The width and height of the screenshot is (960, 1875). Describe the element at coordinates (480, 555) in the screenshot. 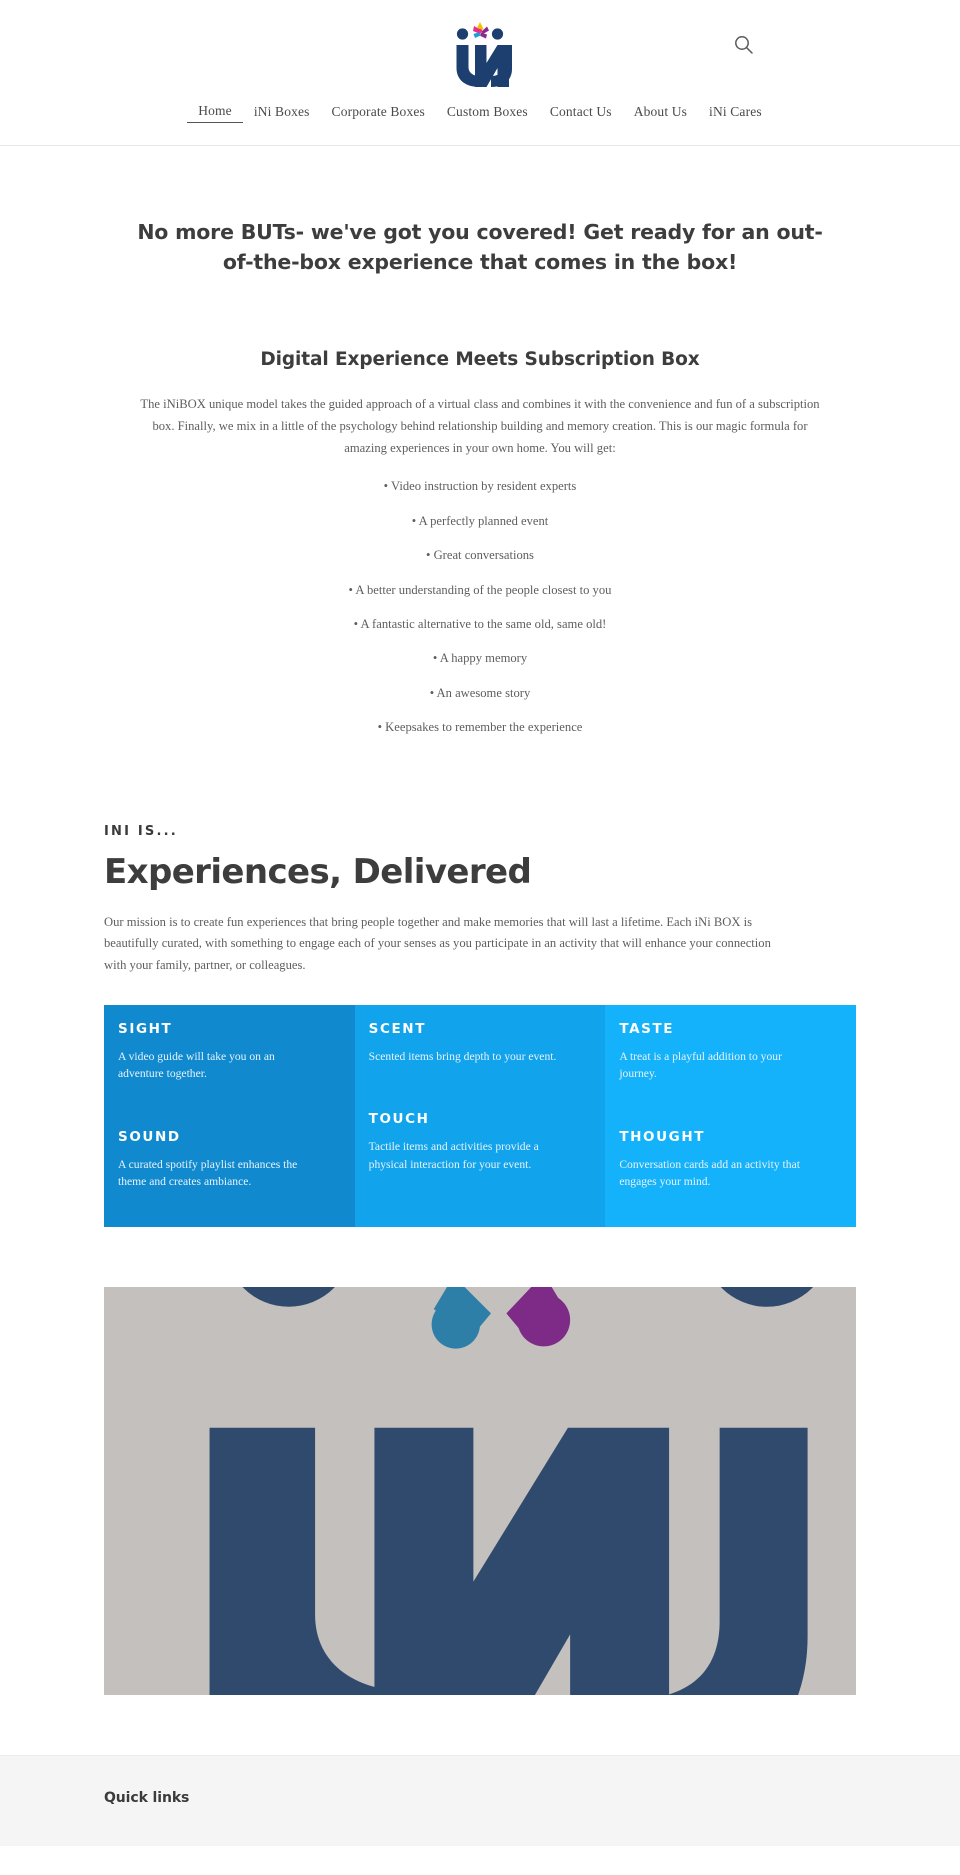

I see `list-item: • Great conversations` at that location.